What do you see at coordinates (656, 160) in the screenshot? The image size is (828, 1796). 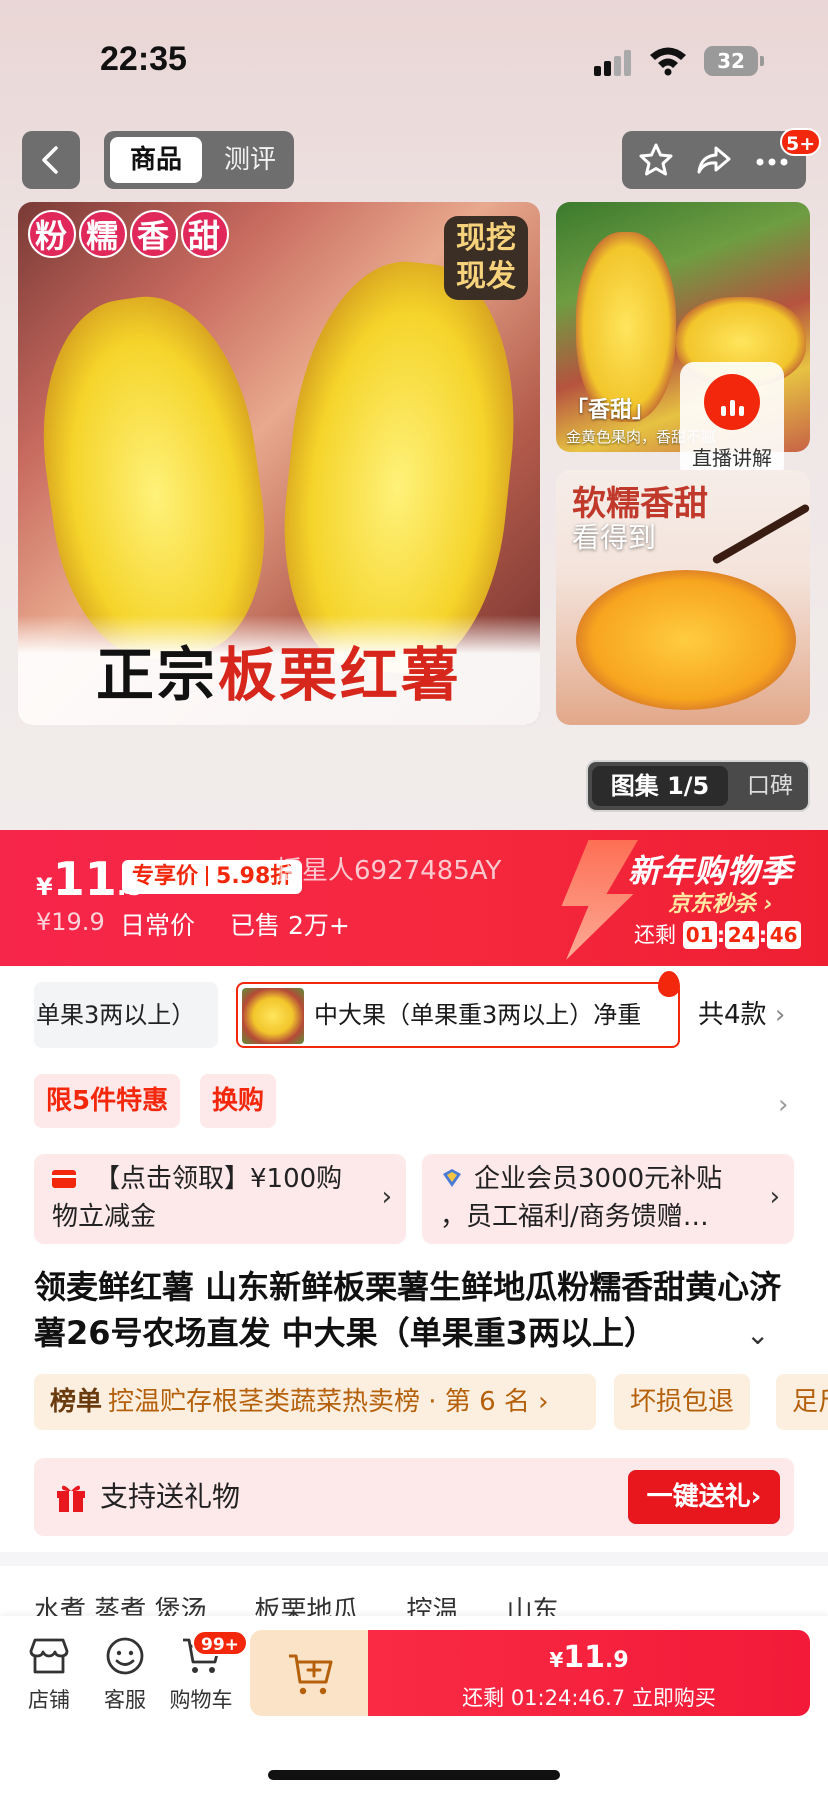 I see `star-icon` at bounding box center [656, 160].